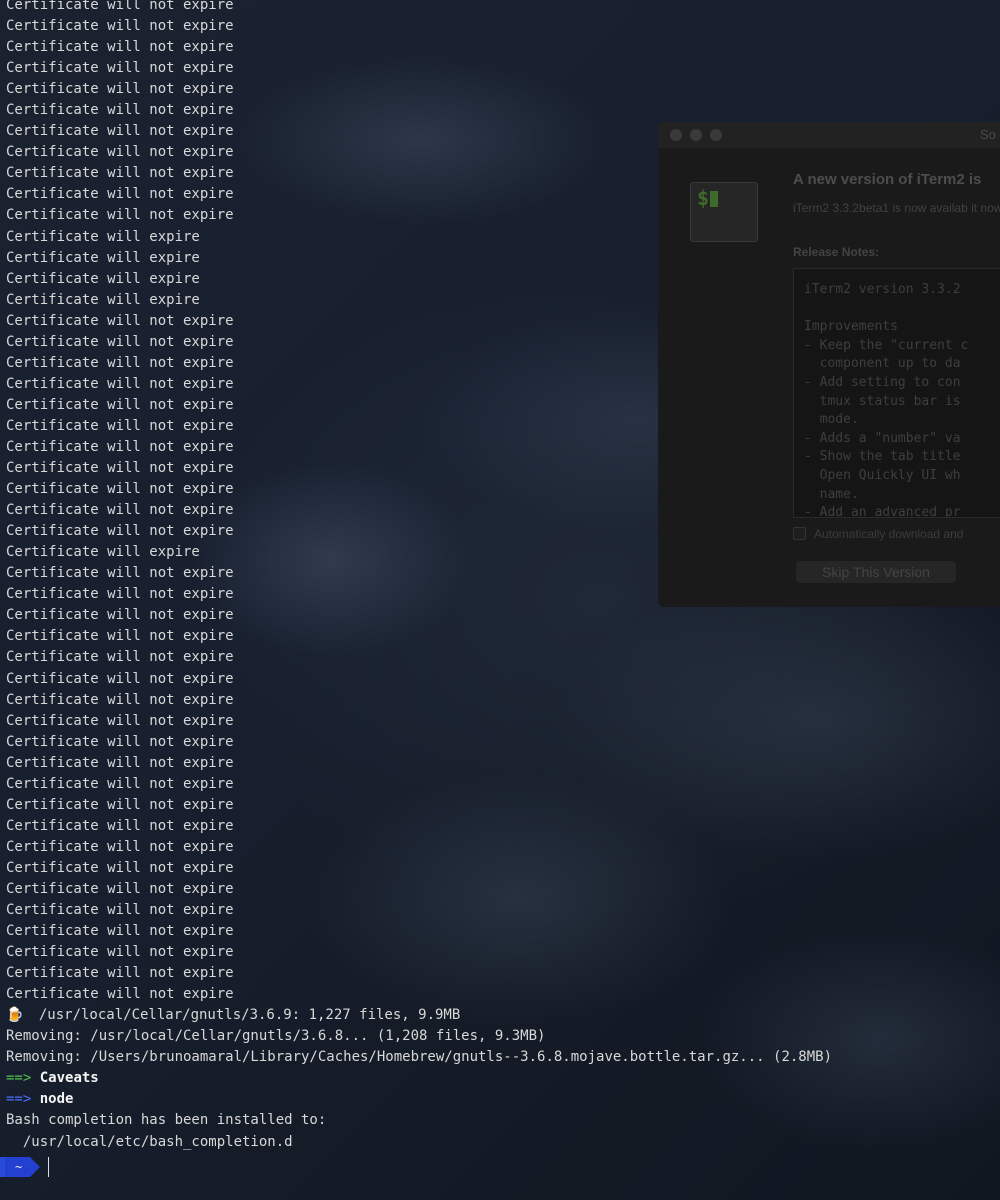  What do you see at coordinates (419, 1120) in the screenshot?
I see `terminal-line: Bash completion has been installed to:` at bounding box center [419, 1120].